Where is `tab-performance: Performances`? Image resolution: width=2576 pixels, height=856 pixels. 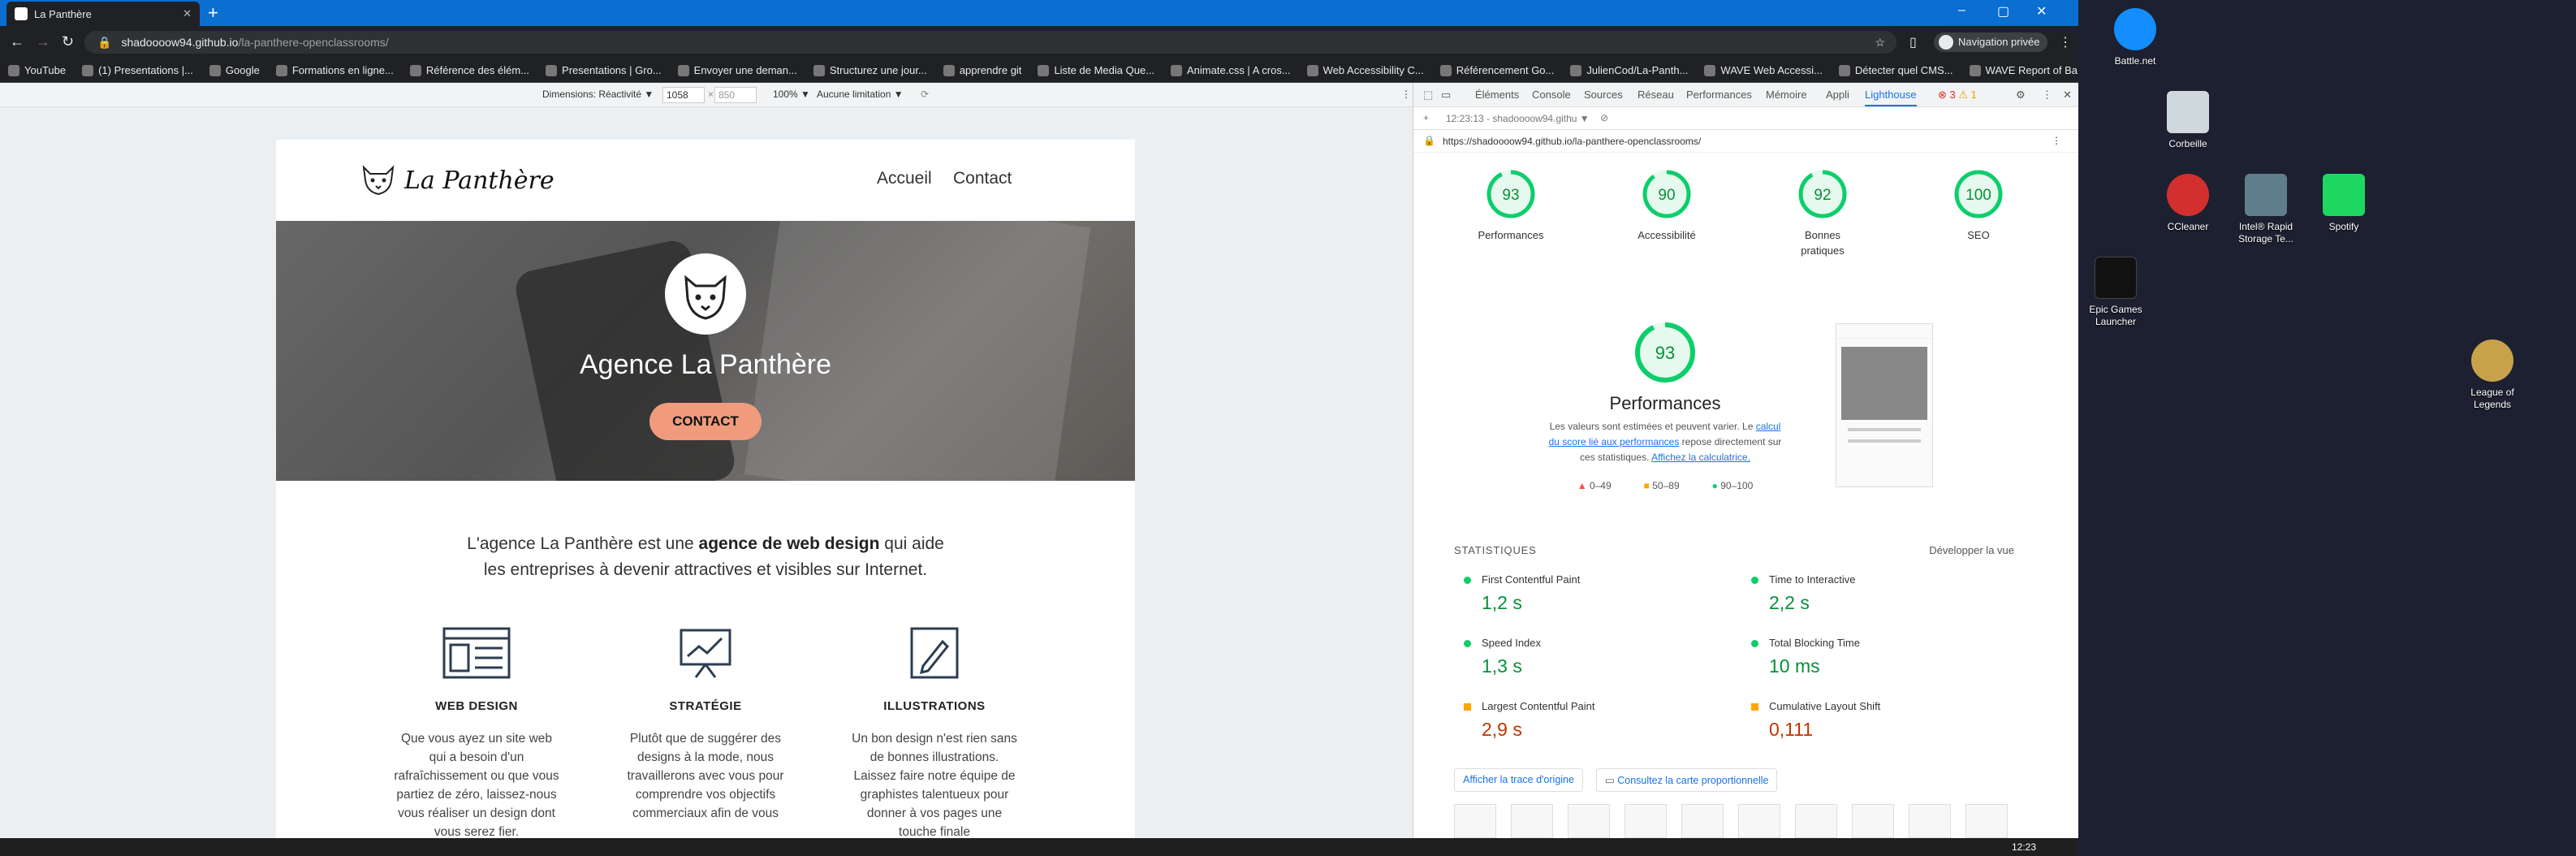
tab-performance: Performances is located at coordinates (1719, 95).